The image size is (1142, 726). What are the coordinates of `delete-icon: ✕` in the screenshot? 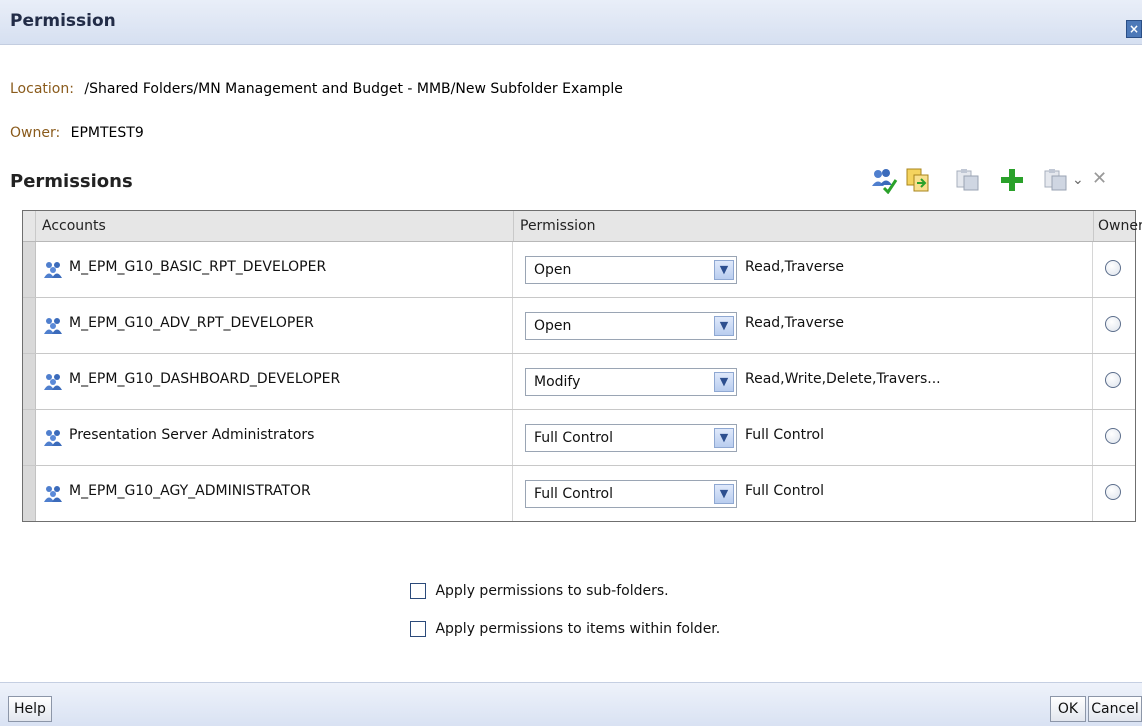 It's located at (1105, 182).